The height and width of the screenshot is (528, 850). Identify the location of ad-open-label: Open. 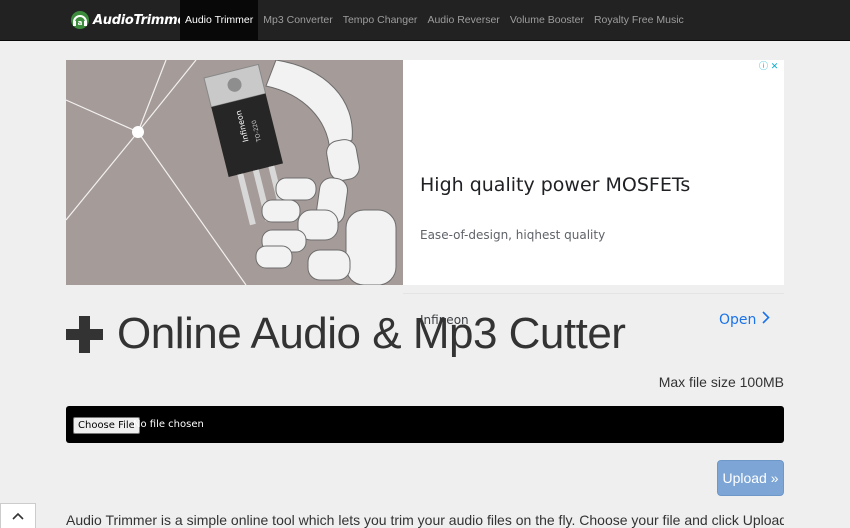
(738, 319).